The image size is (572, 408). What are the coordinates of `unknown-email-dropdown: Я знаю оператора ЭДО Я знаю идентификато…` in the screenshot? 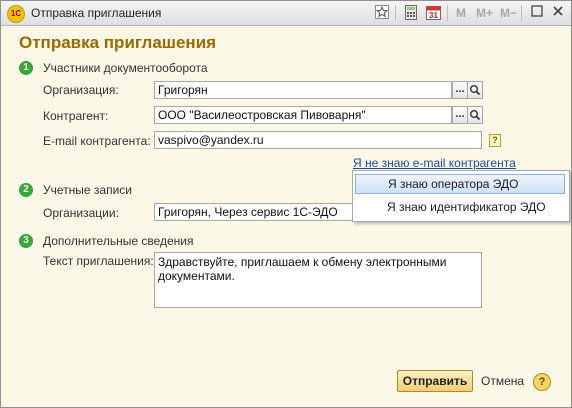 It's located at (461, 196).